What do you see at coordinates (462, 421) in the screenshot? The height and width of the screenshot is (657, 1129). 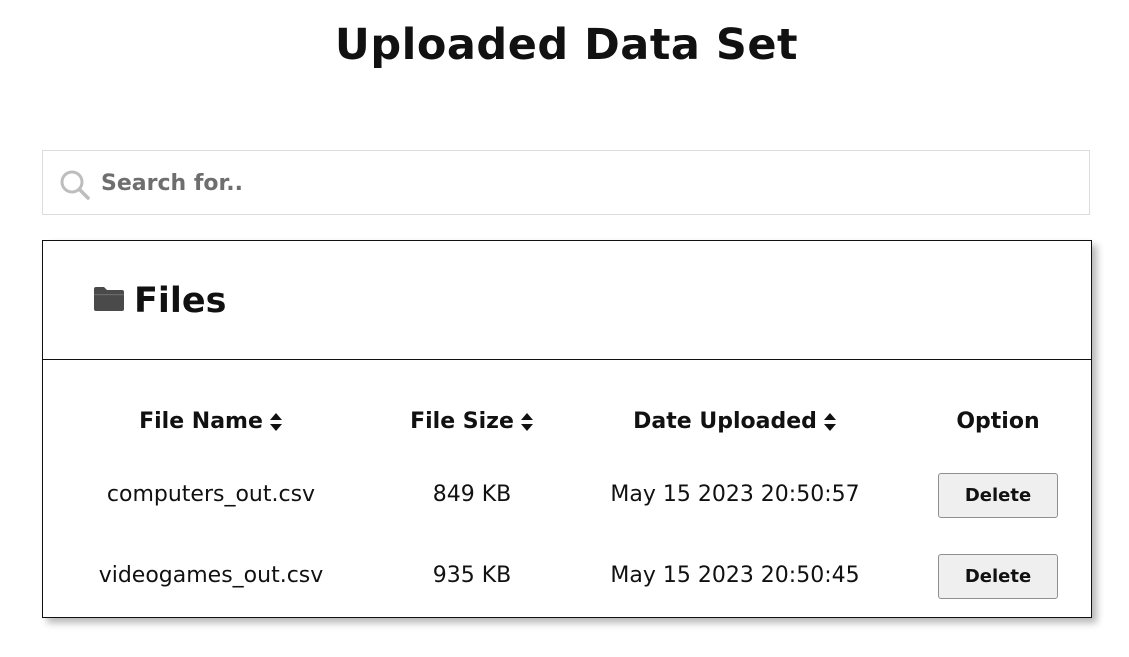 I see `column-header-label: File Size` at bounding box center [462, 421].